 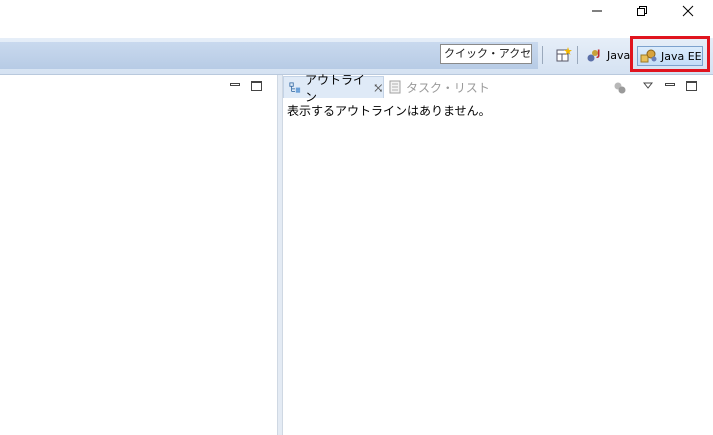 What do you see at coordinates (619, 55) in the screenshot?
I see `perspective-java-label: Java` at bounding box center [619, 55].